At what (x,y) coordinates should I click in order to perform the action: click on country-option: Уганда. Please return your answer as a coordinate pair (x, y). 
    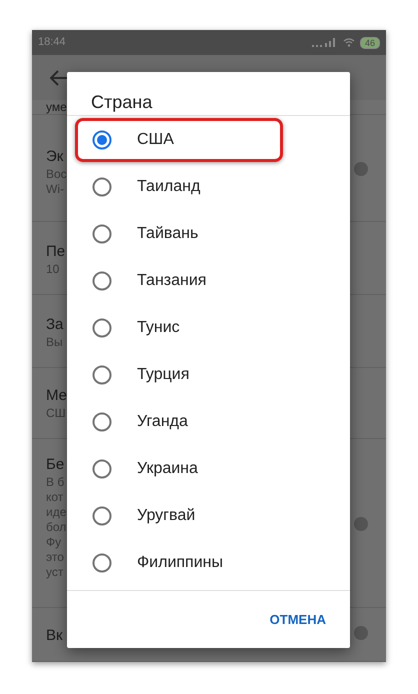
    Looking at the image, I should click on (208, 421).